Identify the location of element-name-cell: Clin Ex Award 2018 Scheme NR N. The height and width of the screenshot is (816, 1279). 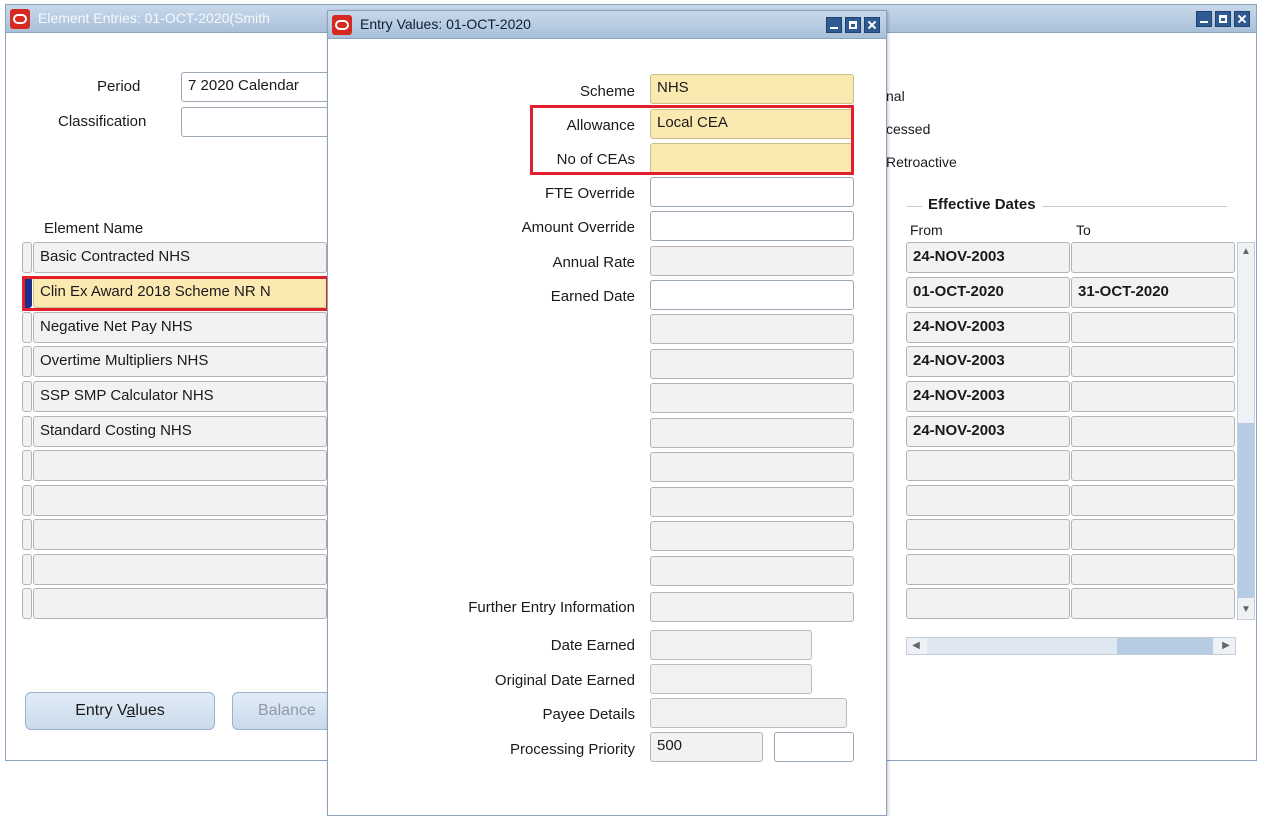
(180, 292).